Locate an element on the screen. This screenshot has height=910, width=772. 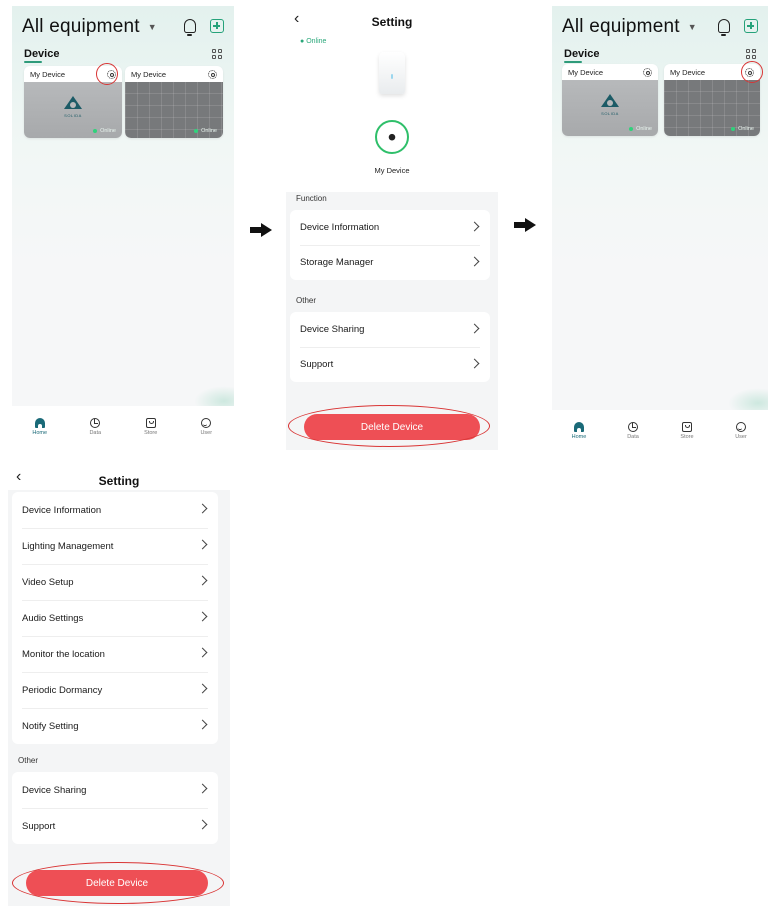
list-item-label: Lighting Management is located at coordinates (68, 546).